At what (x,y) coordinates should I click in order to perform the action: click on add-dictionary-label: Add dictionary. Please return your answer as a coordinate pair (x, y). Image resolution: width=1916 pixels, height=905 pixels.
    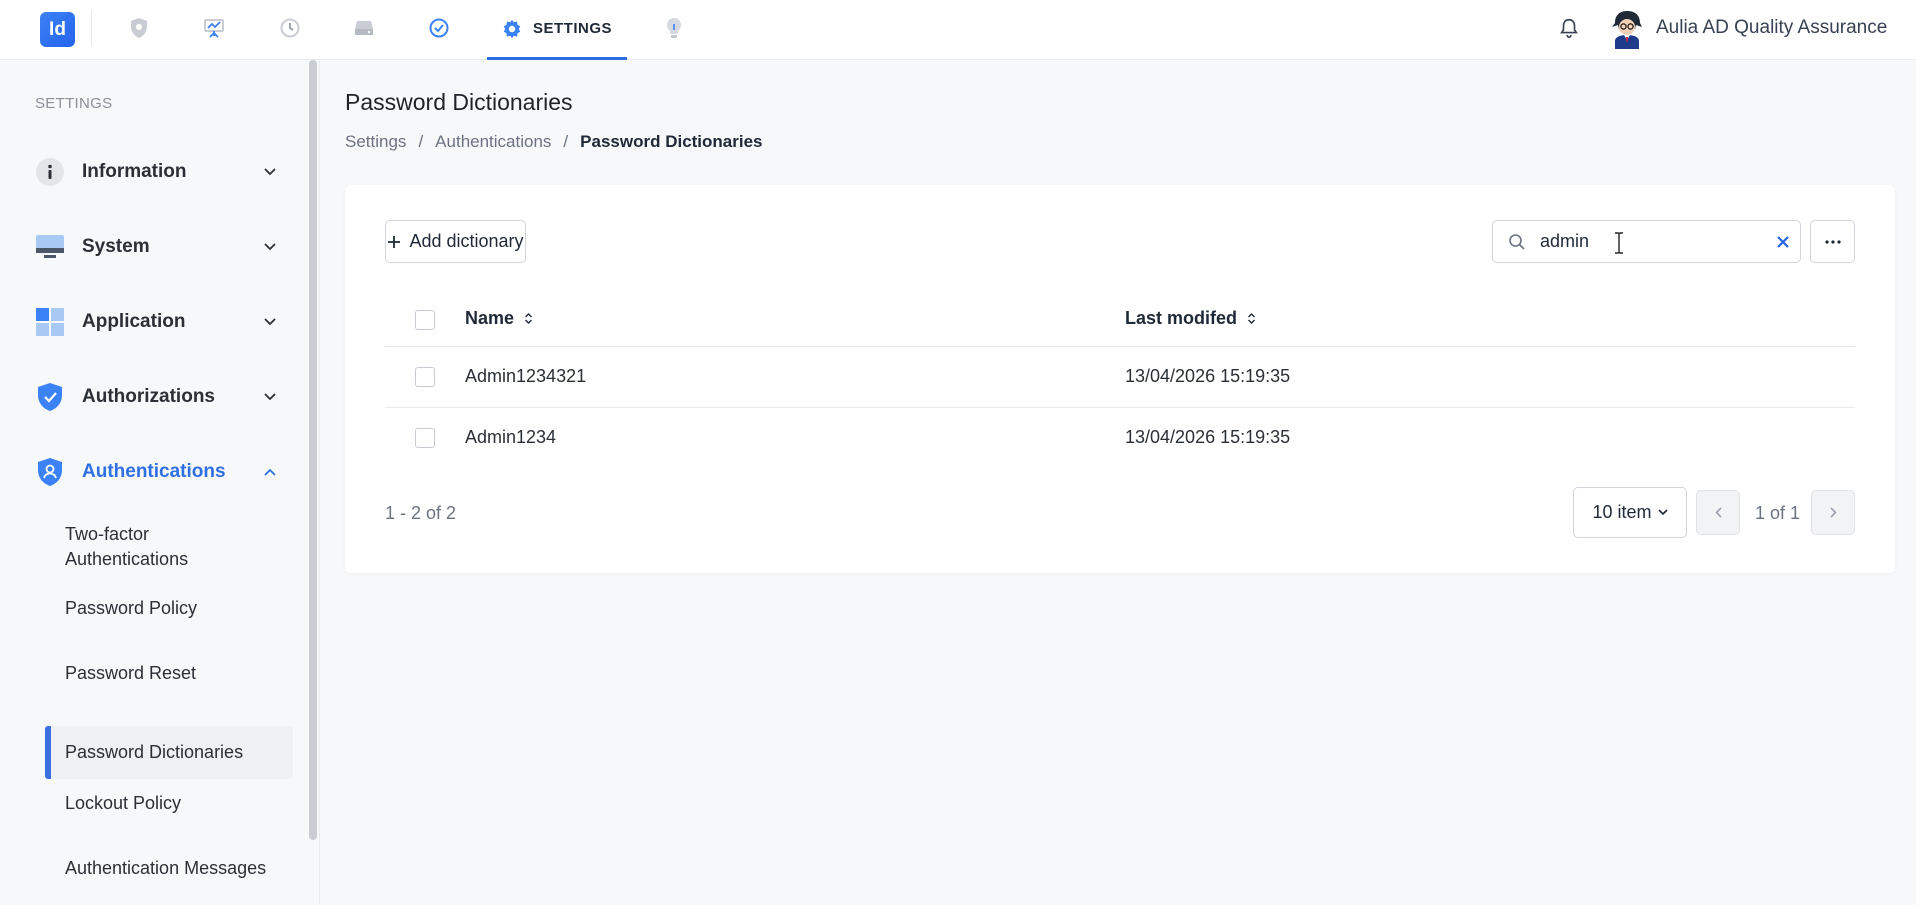
    Looking at the image, I should click on (466, 241).